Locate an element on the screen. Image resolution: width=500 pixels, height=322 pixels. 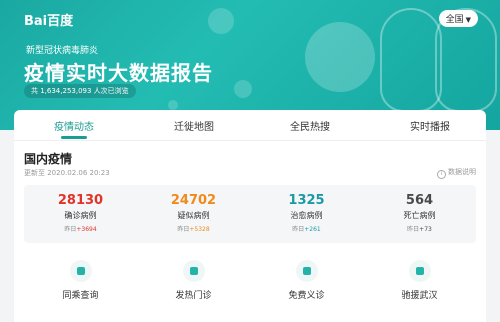
page-subtitle: 新型冠状病毒肺炎 is located at coordinates (62, 51).